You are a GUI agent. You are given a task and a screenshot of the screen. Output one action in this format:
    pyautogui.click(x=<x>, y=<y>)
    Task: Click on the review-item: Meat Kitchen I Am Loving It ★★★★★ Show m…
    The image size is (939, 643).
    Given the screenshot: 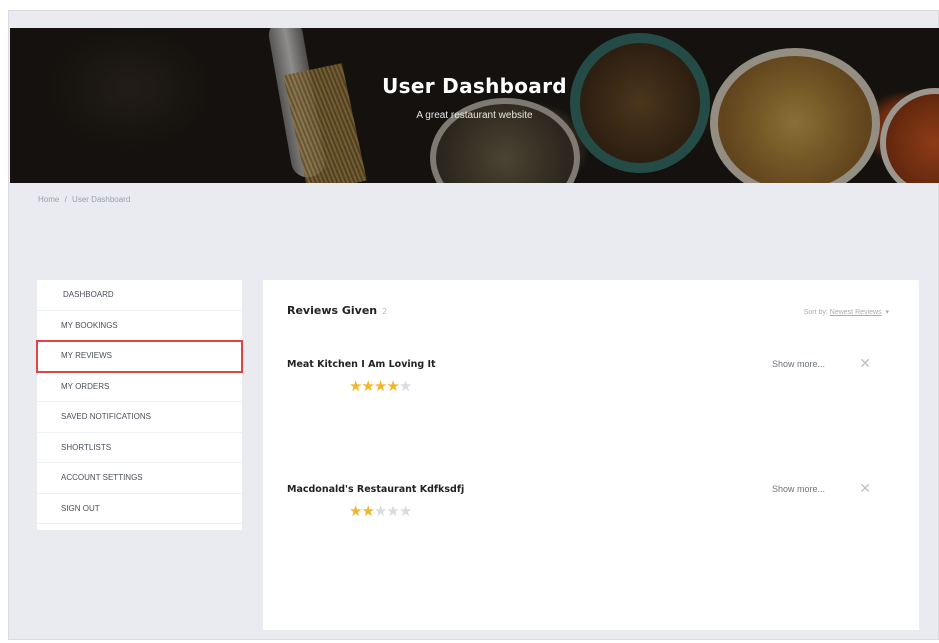 What is the action you would take?
    pyautogui.click(x=592, y=375)
    